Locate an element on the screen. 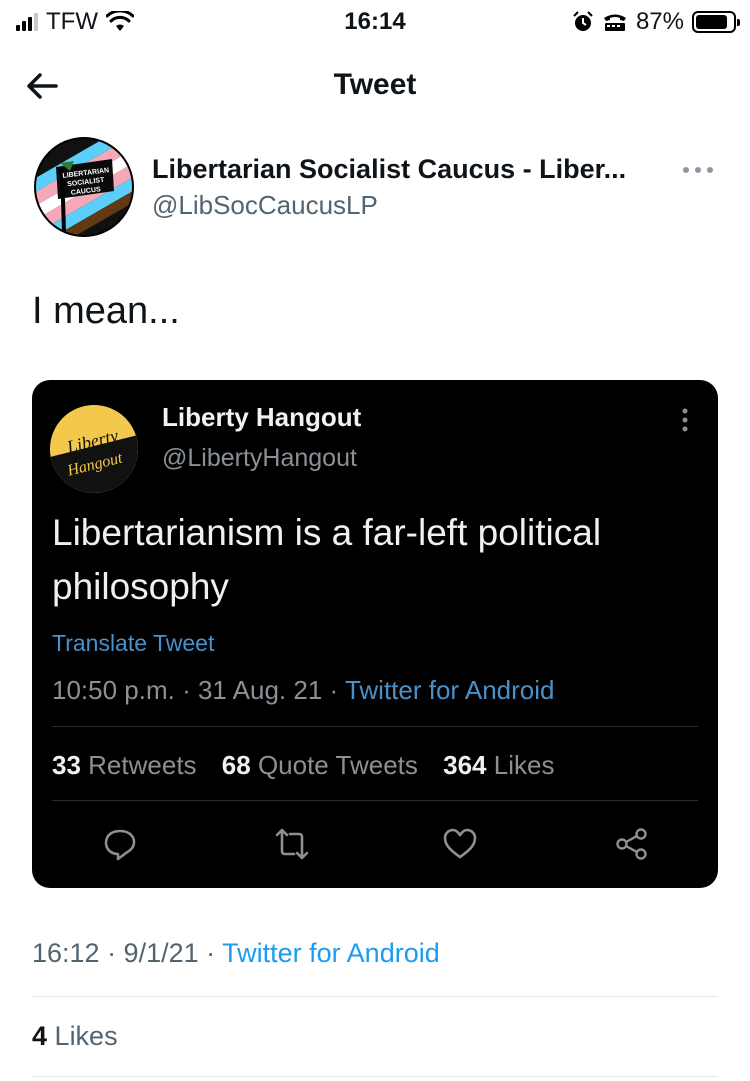 The image size is (750, 1081). like-icon is located at coordinates (460, 843).